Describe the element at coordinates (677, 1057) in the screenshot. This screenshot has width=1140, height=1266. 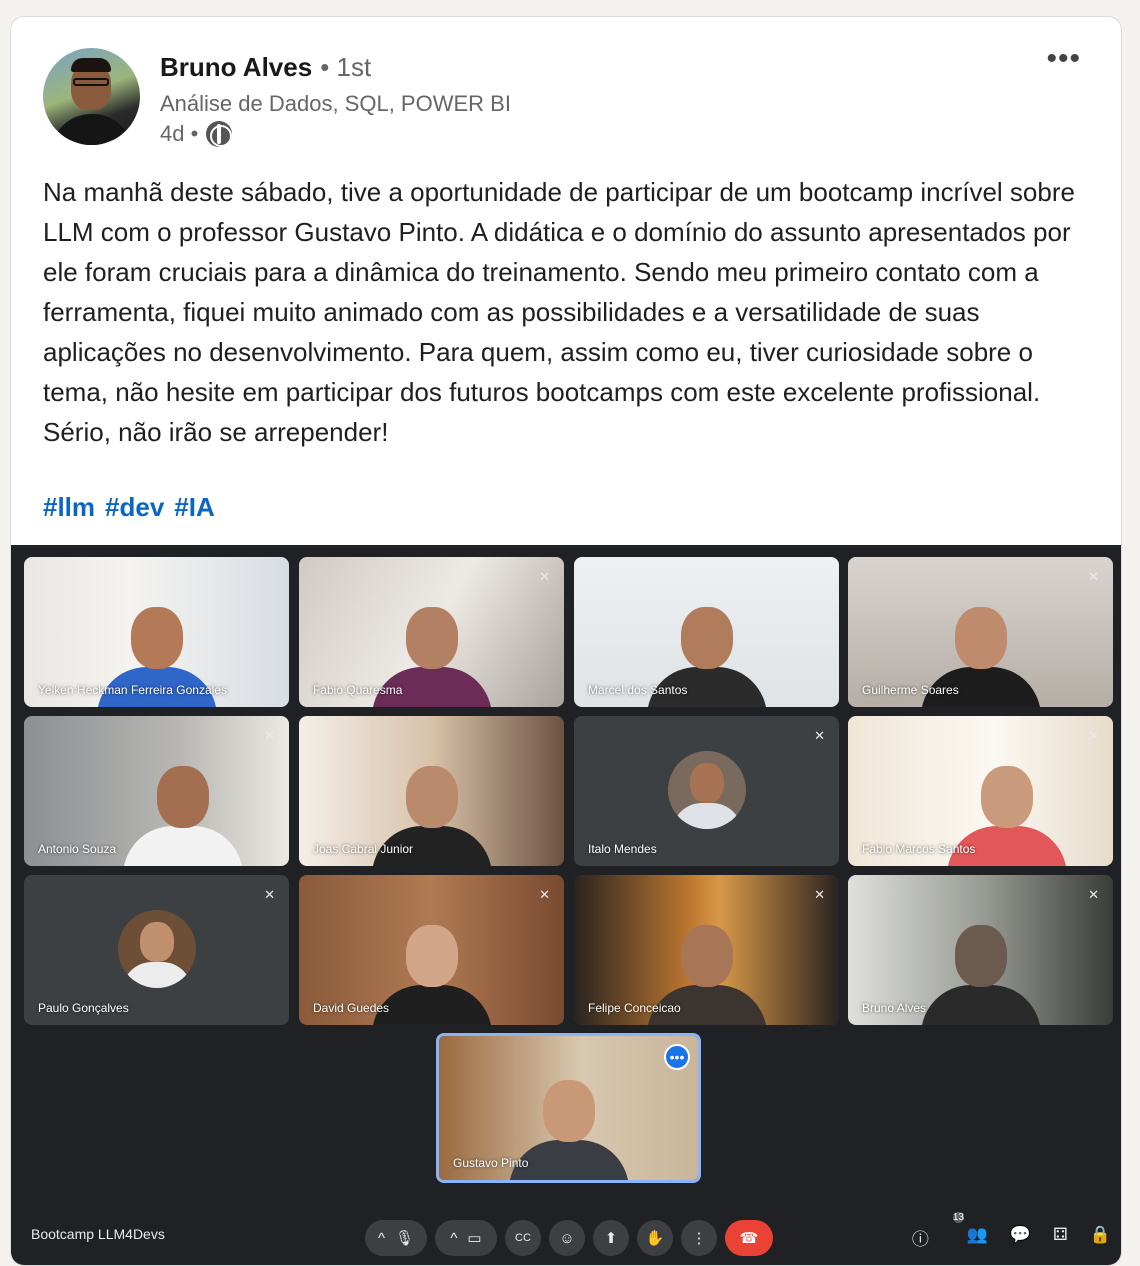
I see `tile-more-options-button: •••` at that location.